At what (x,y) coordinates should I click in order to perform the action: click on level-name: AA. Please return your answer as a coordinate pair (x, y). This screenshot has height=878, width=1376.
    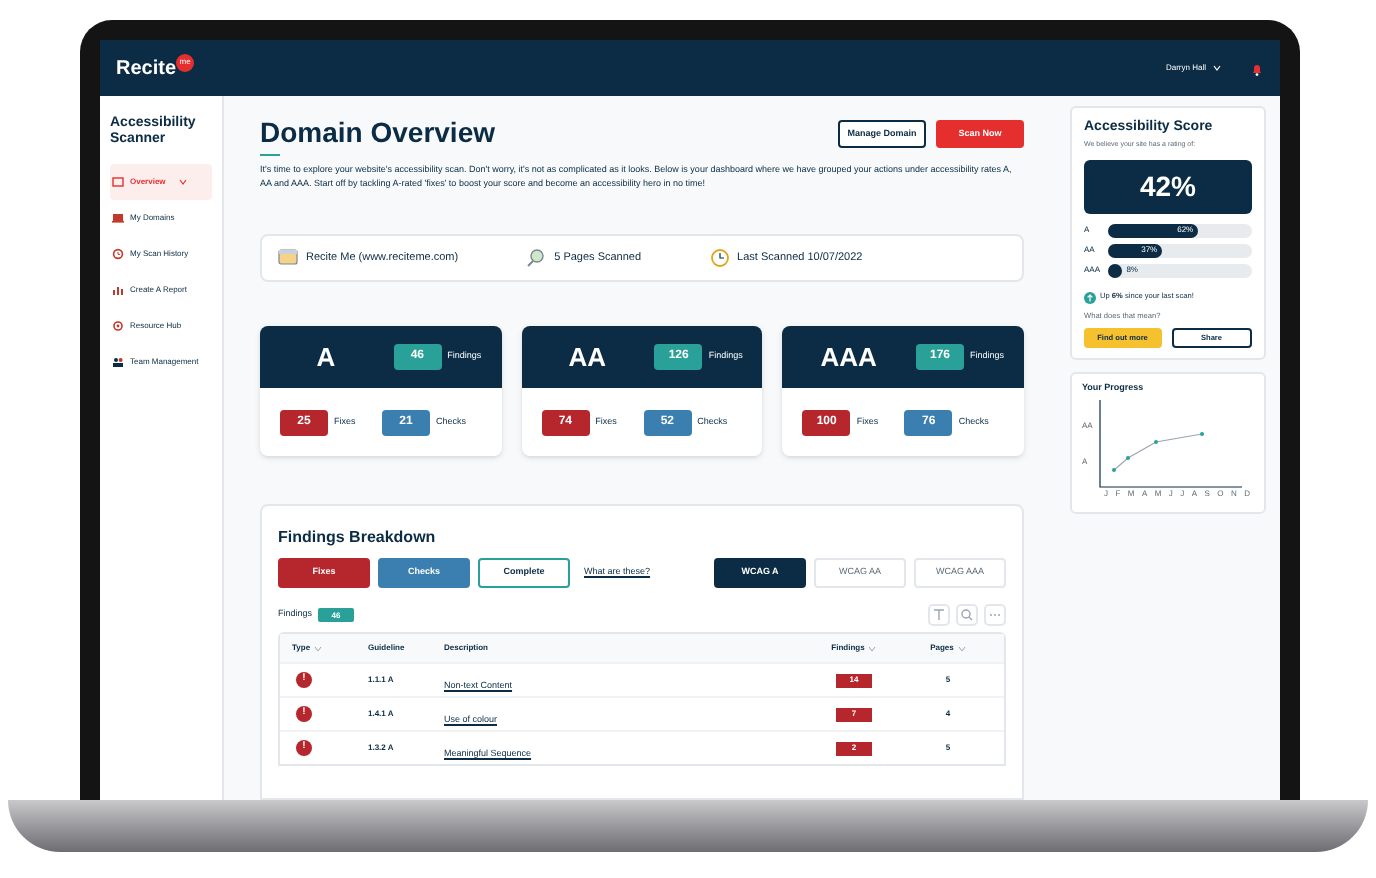
    Looking at the image, I should click on (587, 357).